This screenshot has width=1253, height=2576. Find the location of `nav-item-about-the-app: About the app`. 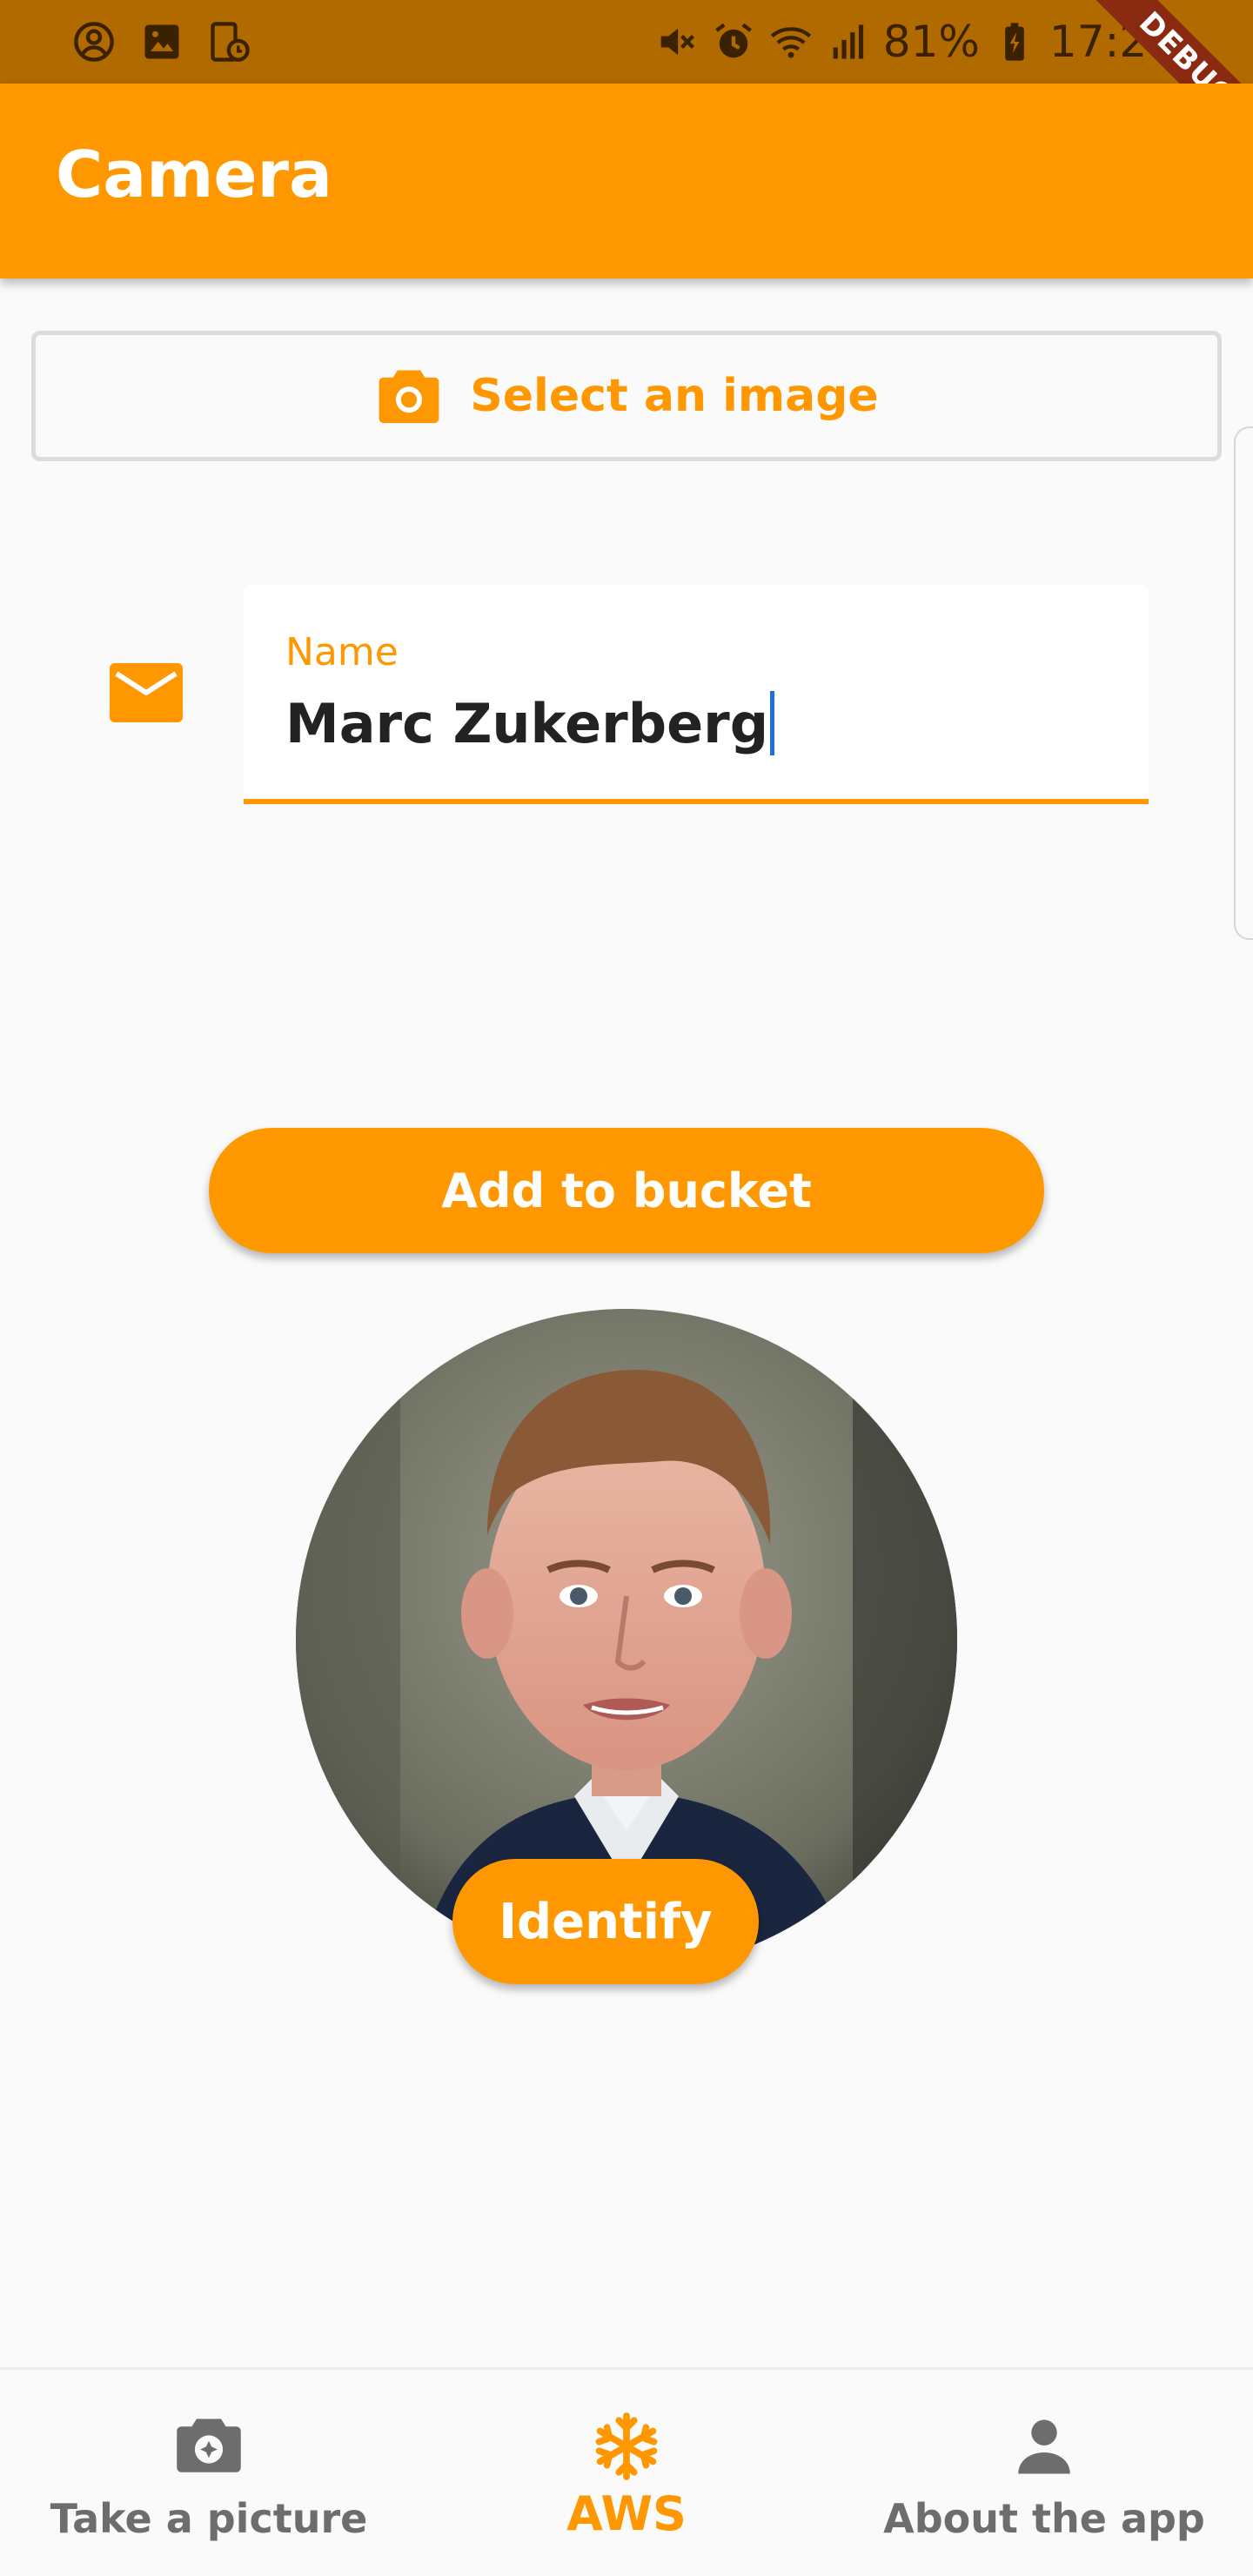

nav-item-about-the-app: About the app is located at coordinates (1044, 2473).